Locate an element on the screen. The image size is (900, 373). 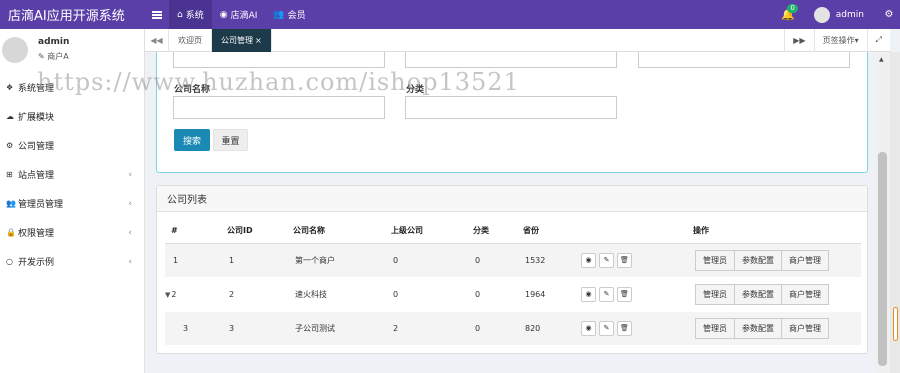
fullscreen-button: ⤢ is located at coordinates (878, 40).